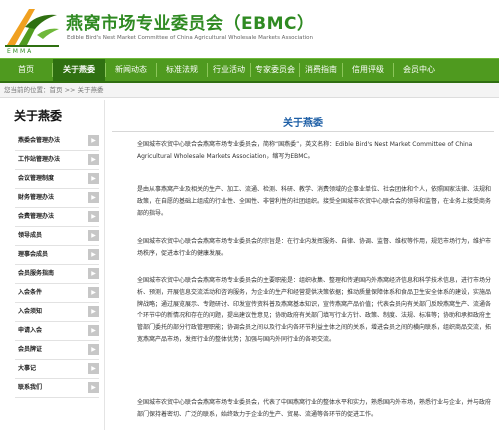 Image resolution: width=499 pixels, height=430 pixels. Describe the element at coordinates (30, 349) in the screenshot. I see `sidebar-item-label: 会员牌证` at that location.